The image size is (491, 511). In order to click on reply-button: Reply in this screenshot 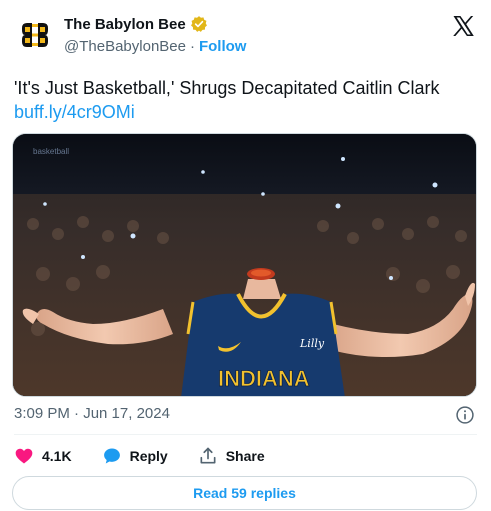, I will do `click(135, 456)`.